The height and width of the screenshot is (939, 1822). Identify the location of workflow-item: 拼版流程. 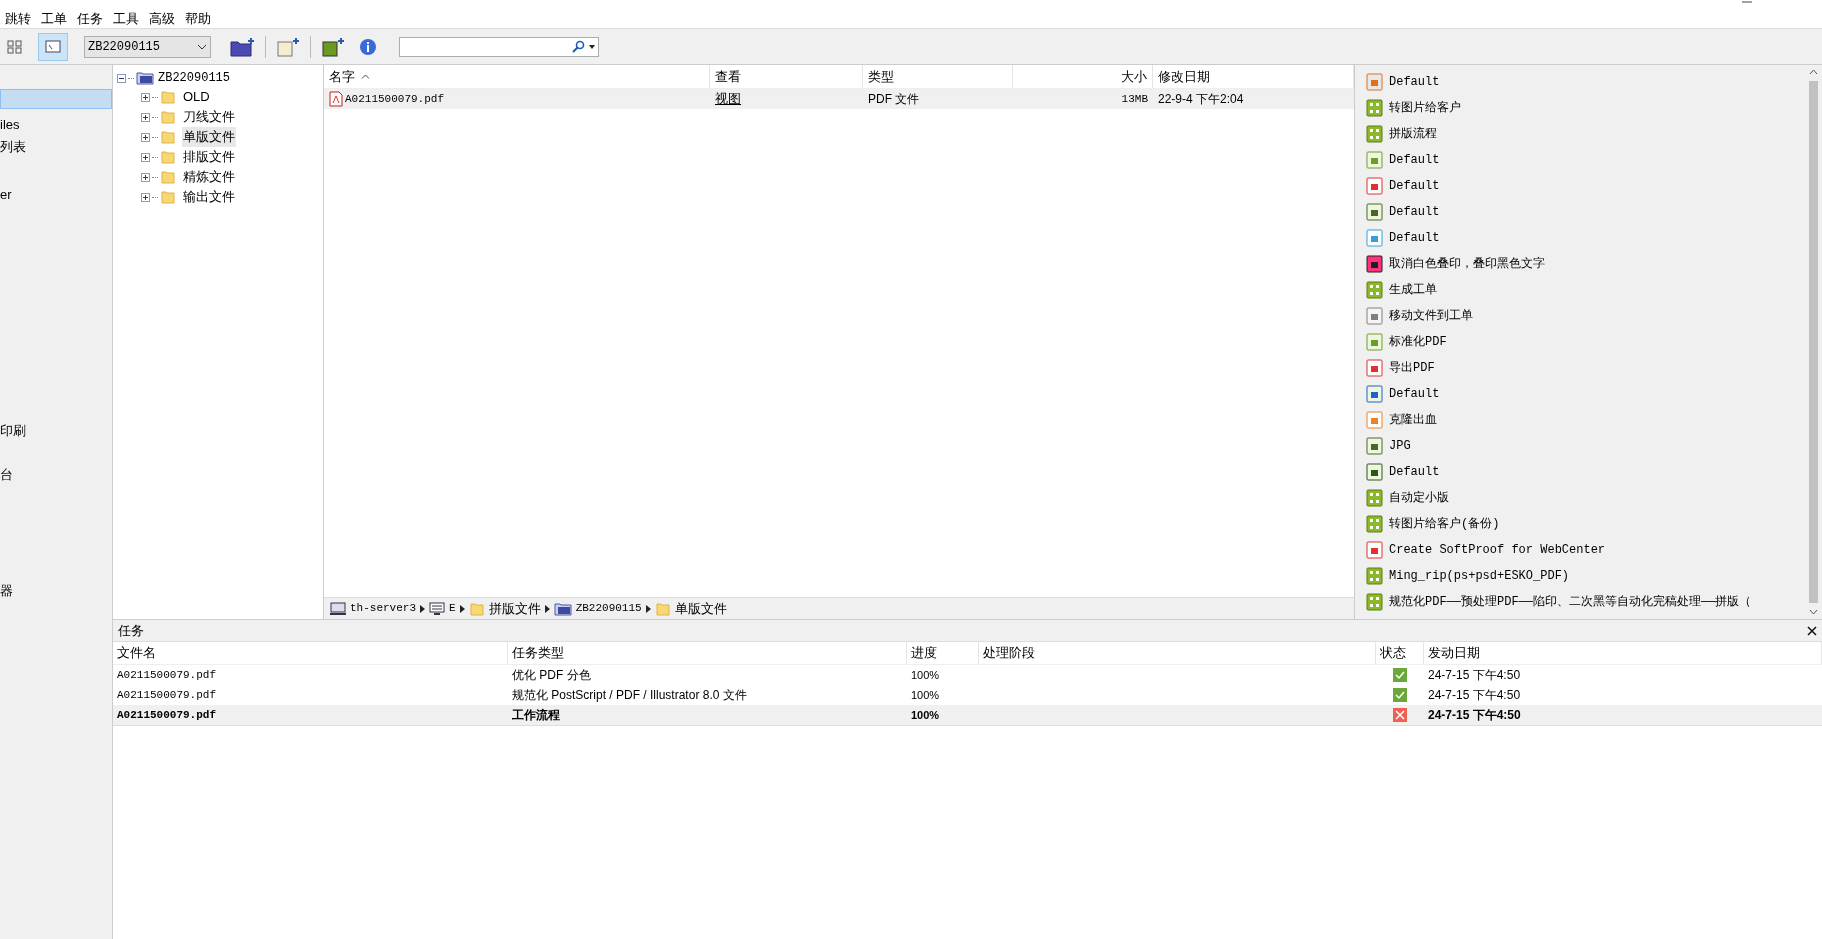
(1413, 134).